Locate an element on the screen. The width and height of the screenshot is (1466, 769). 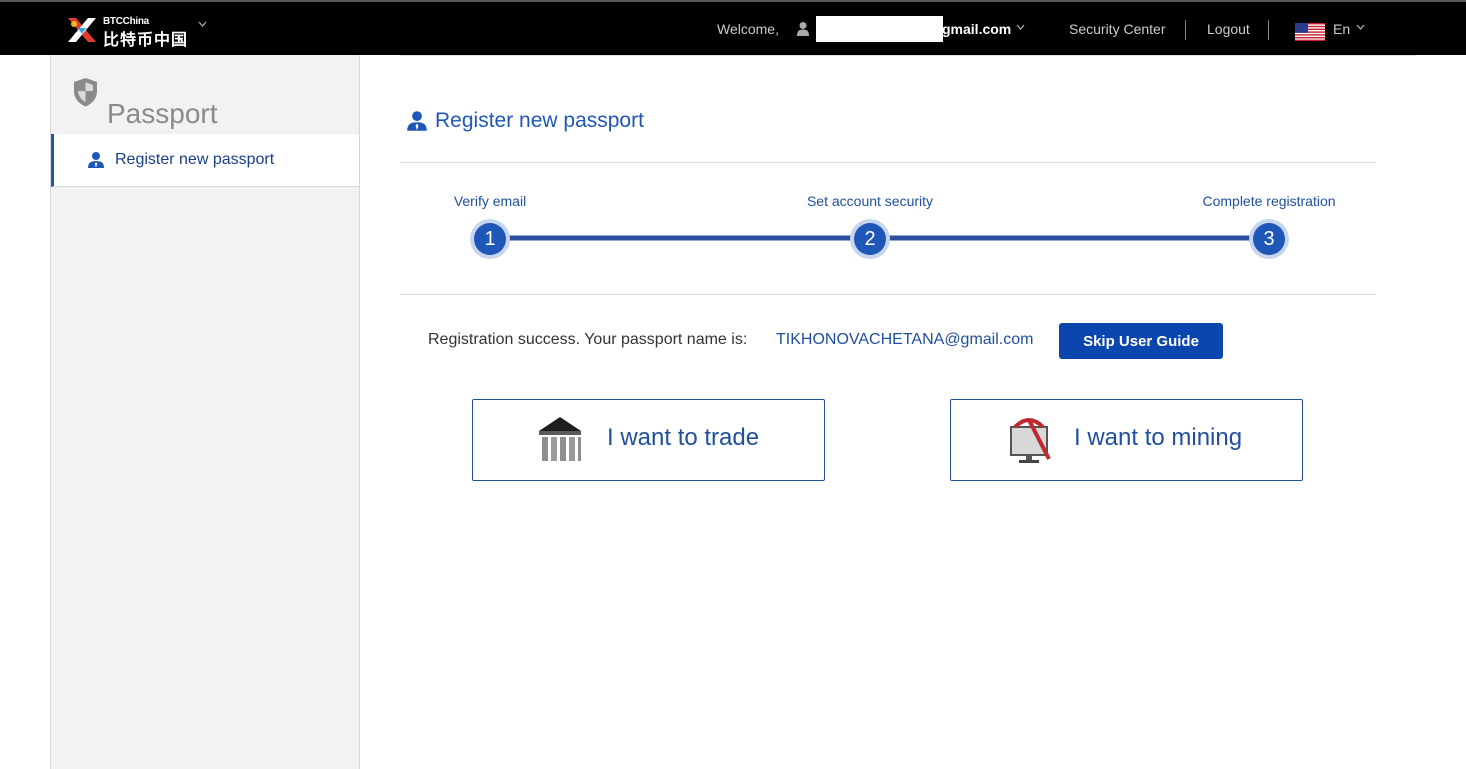
step-3-indicator: 3 is located at coordinates (1269, 239).